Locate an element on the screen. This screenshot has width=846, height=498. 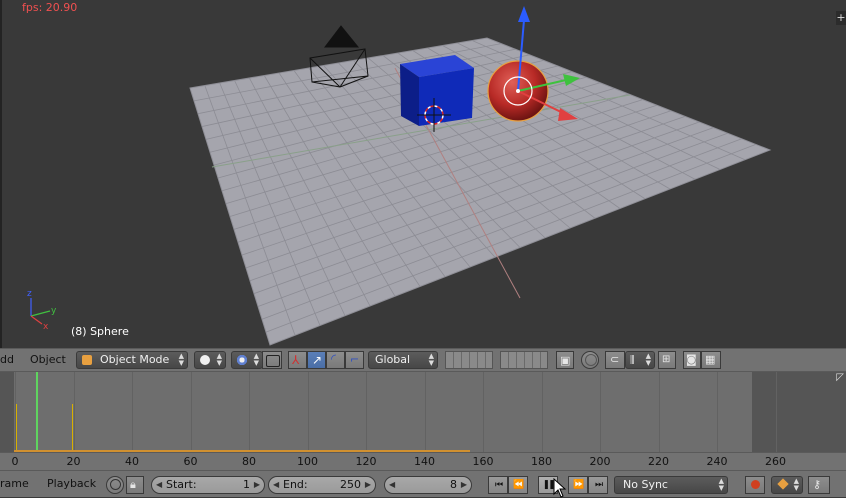
rotate-arc-icon: ◜ is located at coordinates (334, 359).